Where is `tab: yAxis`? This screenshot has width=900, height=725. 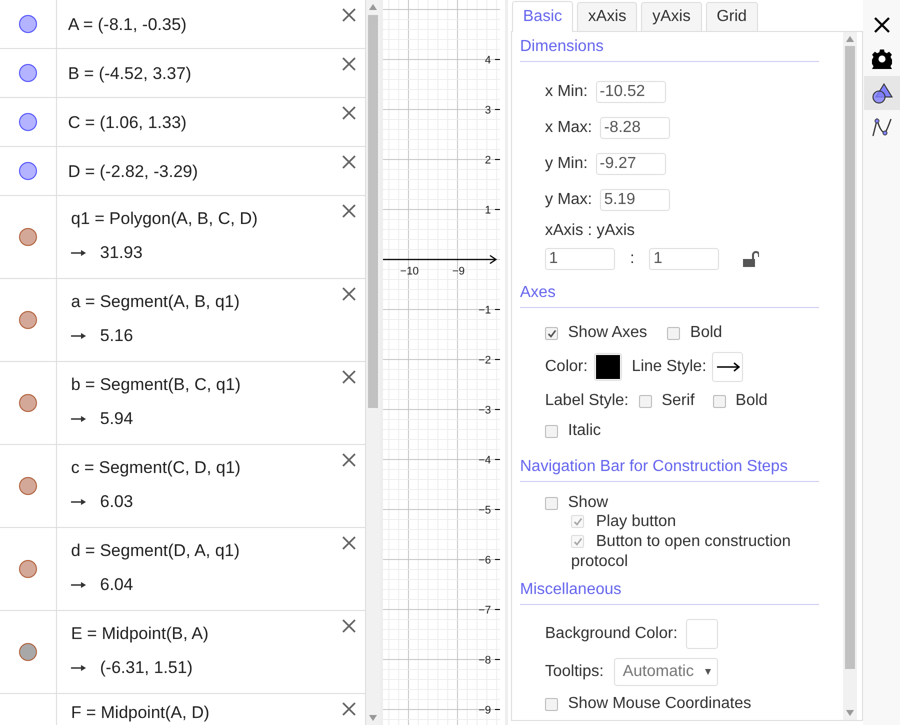 tab: yAxis is located at coordinates (671, 16).